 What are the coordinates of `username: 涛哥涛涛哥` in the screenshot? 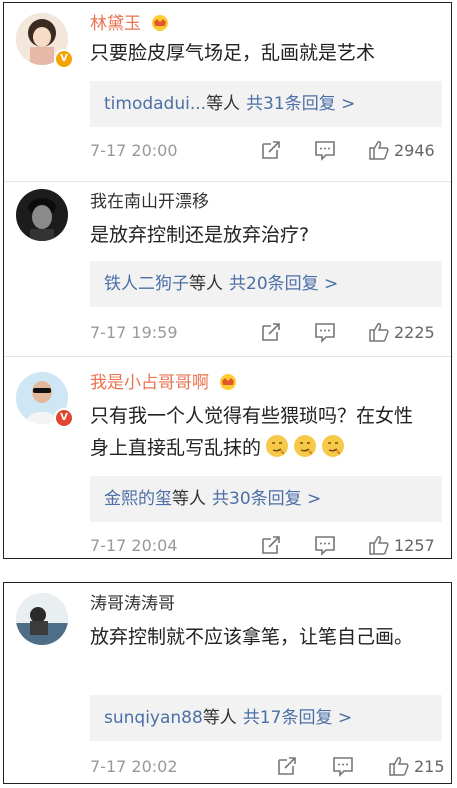 It's located at (132, 604).